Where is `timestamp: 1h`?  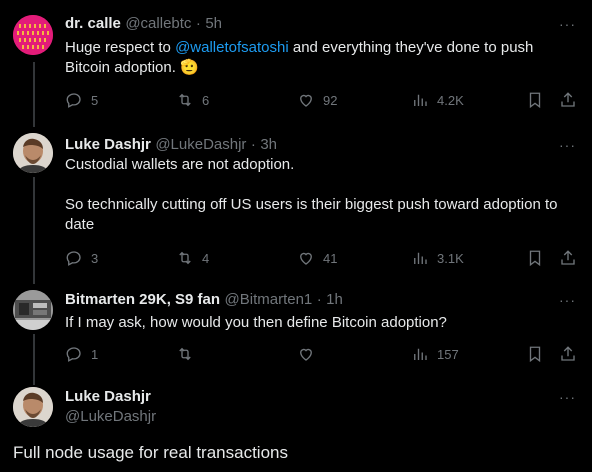 timestamp: 1h is located at coordinates (334, 299).